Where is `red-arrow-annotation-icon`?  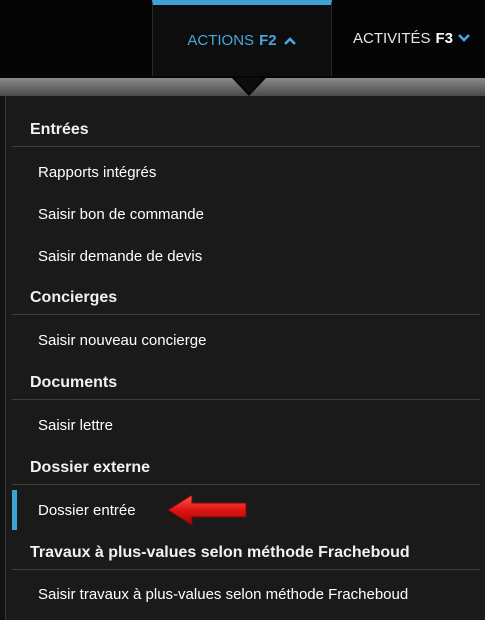
red-arrow-annotation-icon is located at coordinates (207, 510).